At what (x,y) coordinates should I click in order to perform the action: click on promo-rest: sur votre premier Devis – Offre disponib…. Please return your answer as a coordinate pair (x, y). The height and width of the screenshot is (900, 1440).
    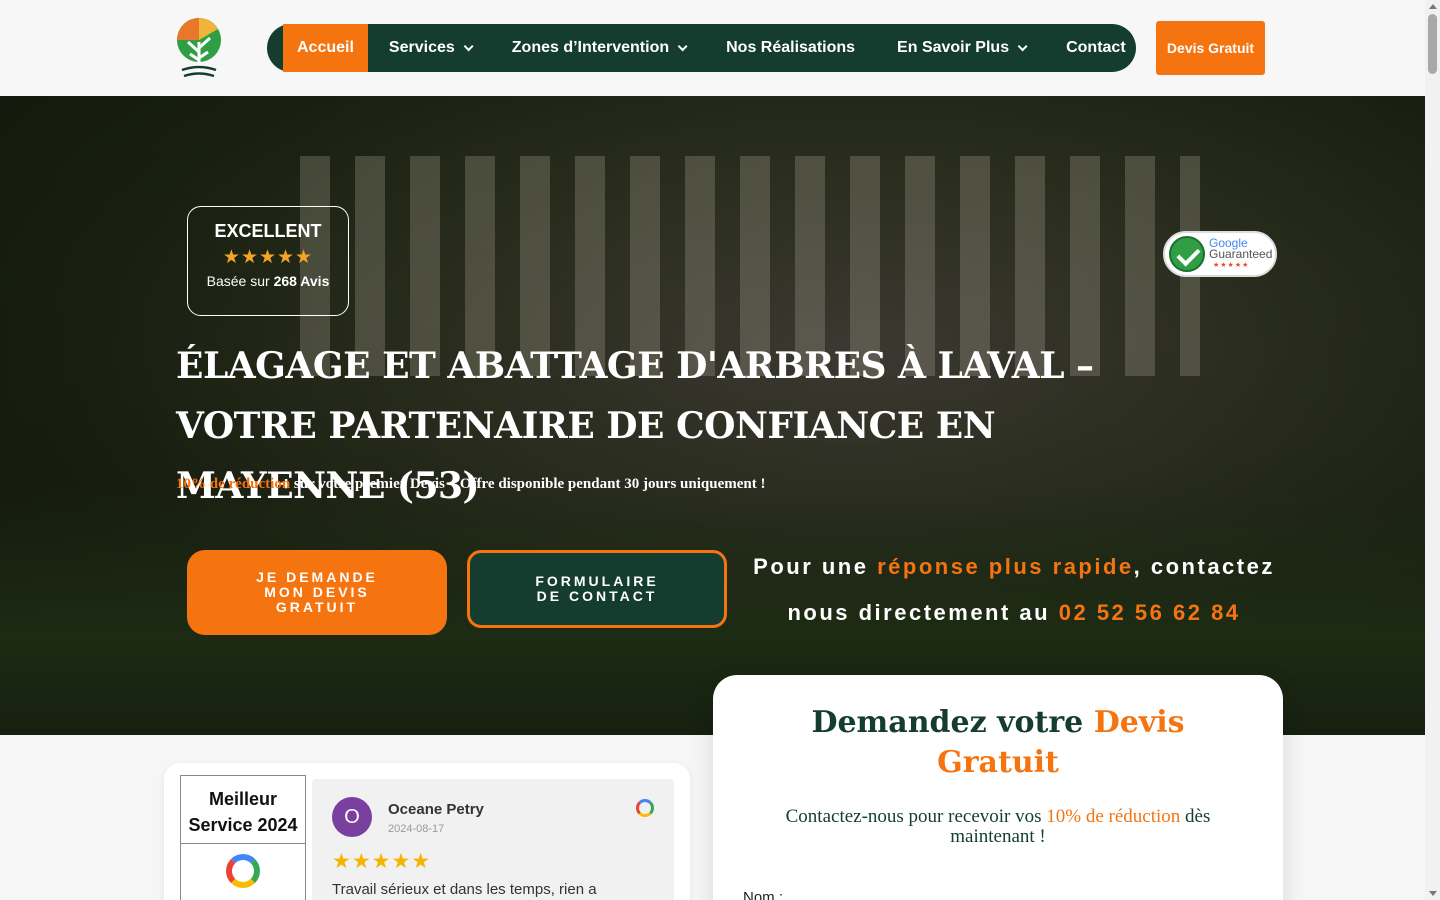
    Looking at the image, I should click on (528, 484).